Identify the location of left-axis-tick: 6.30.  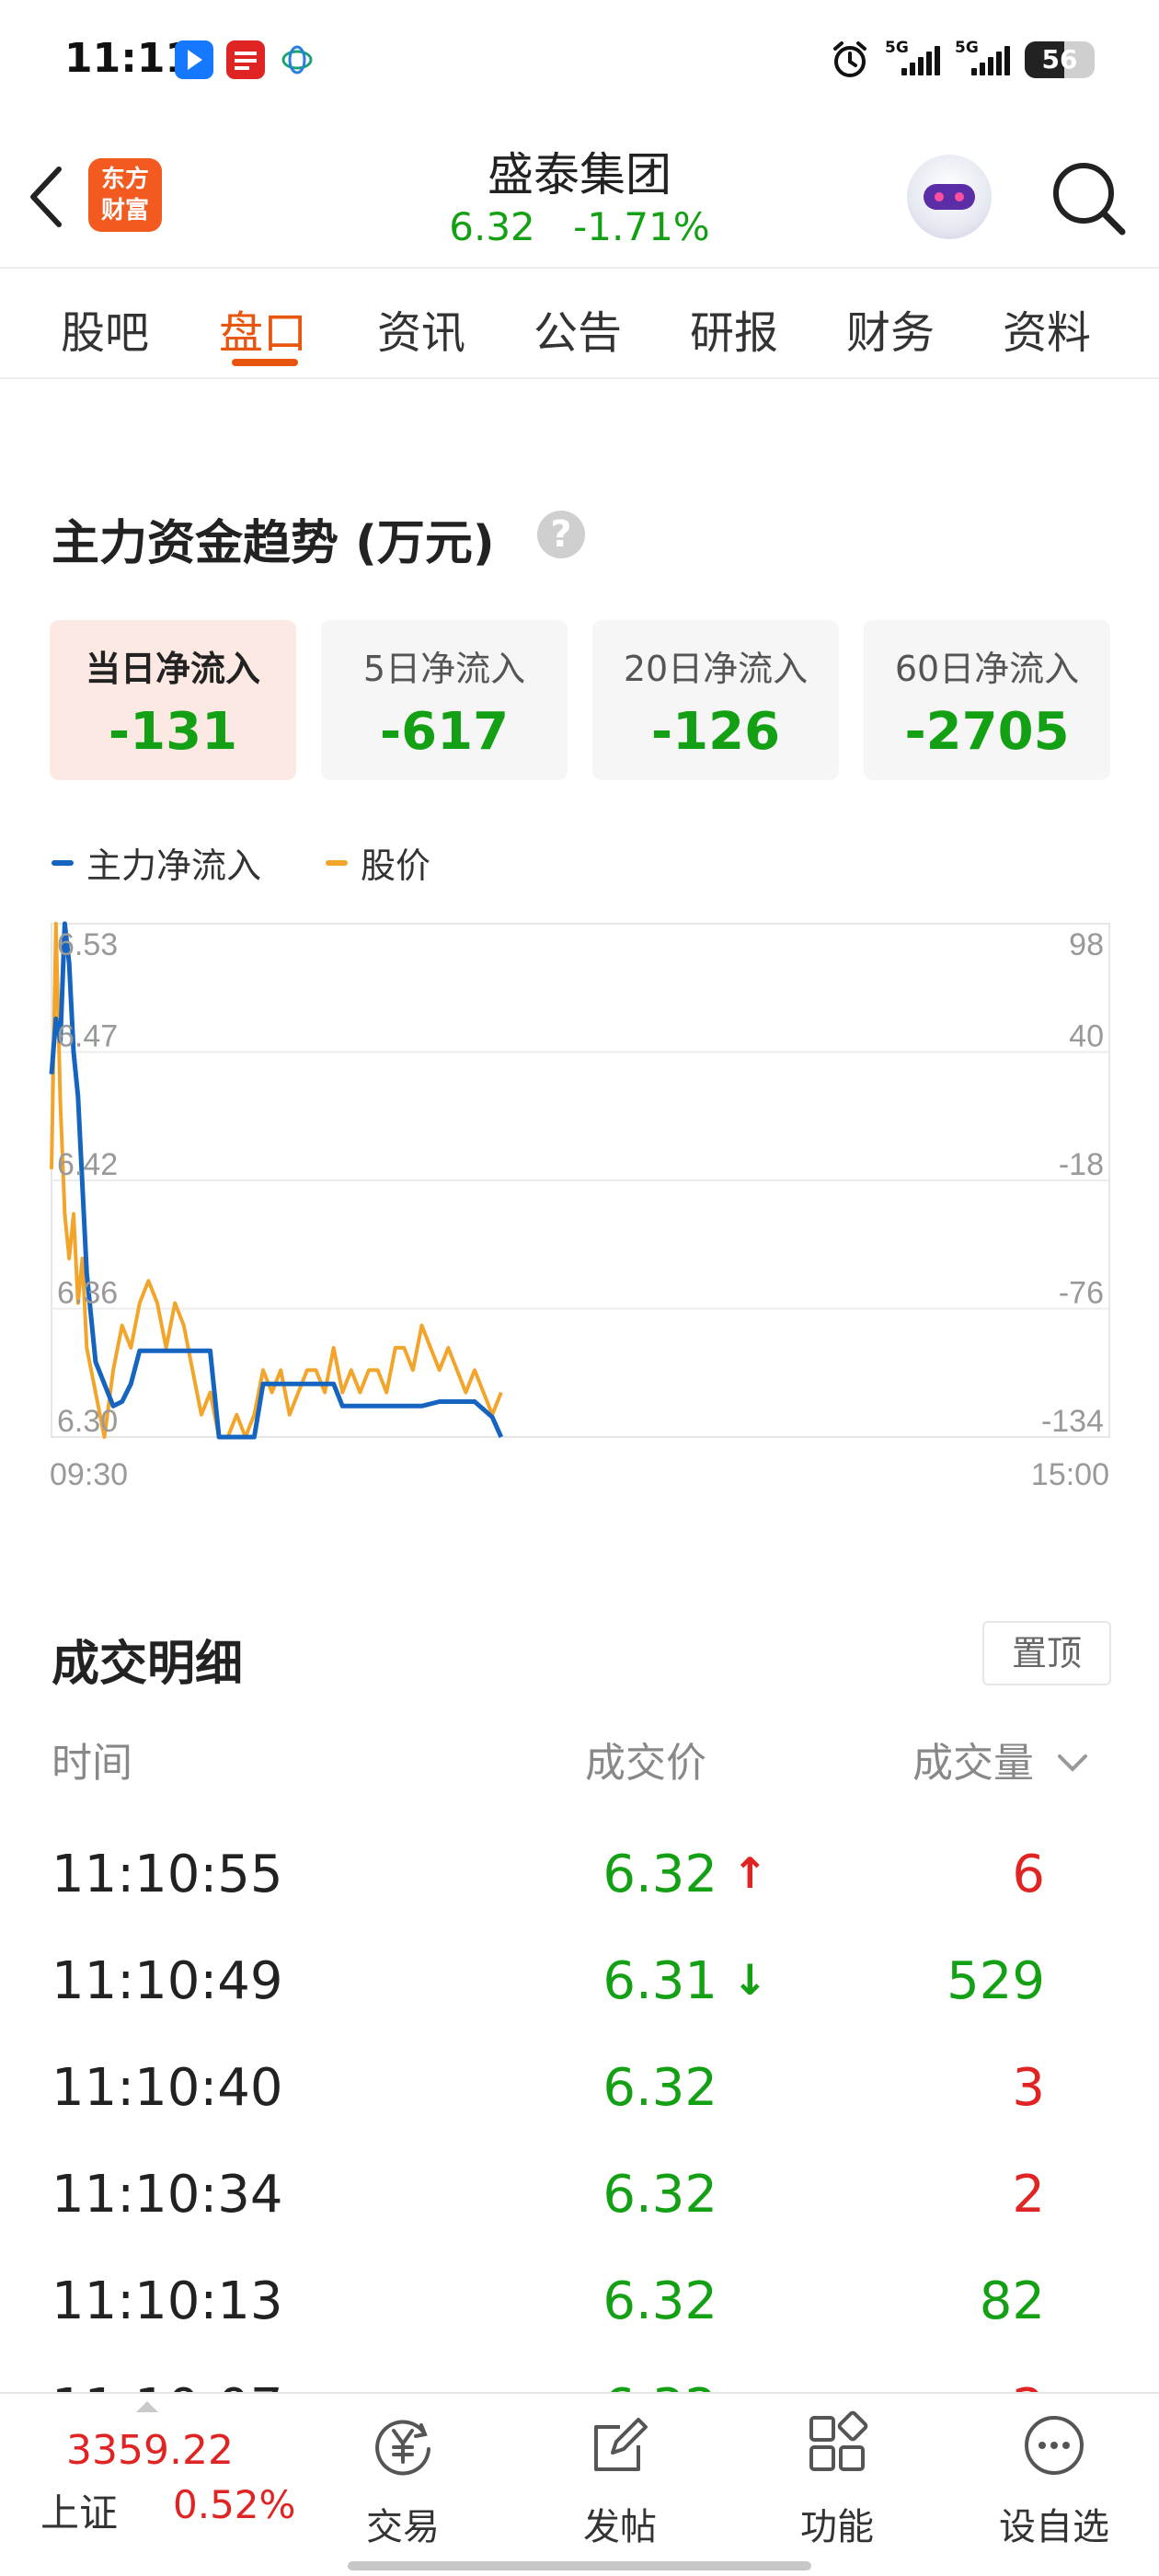
(87, 1421).